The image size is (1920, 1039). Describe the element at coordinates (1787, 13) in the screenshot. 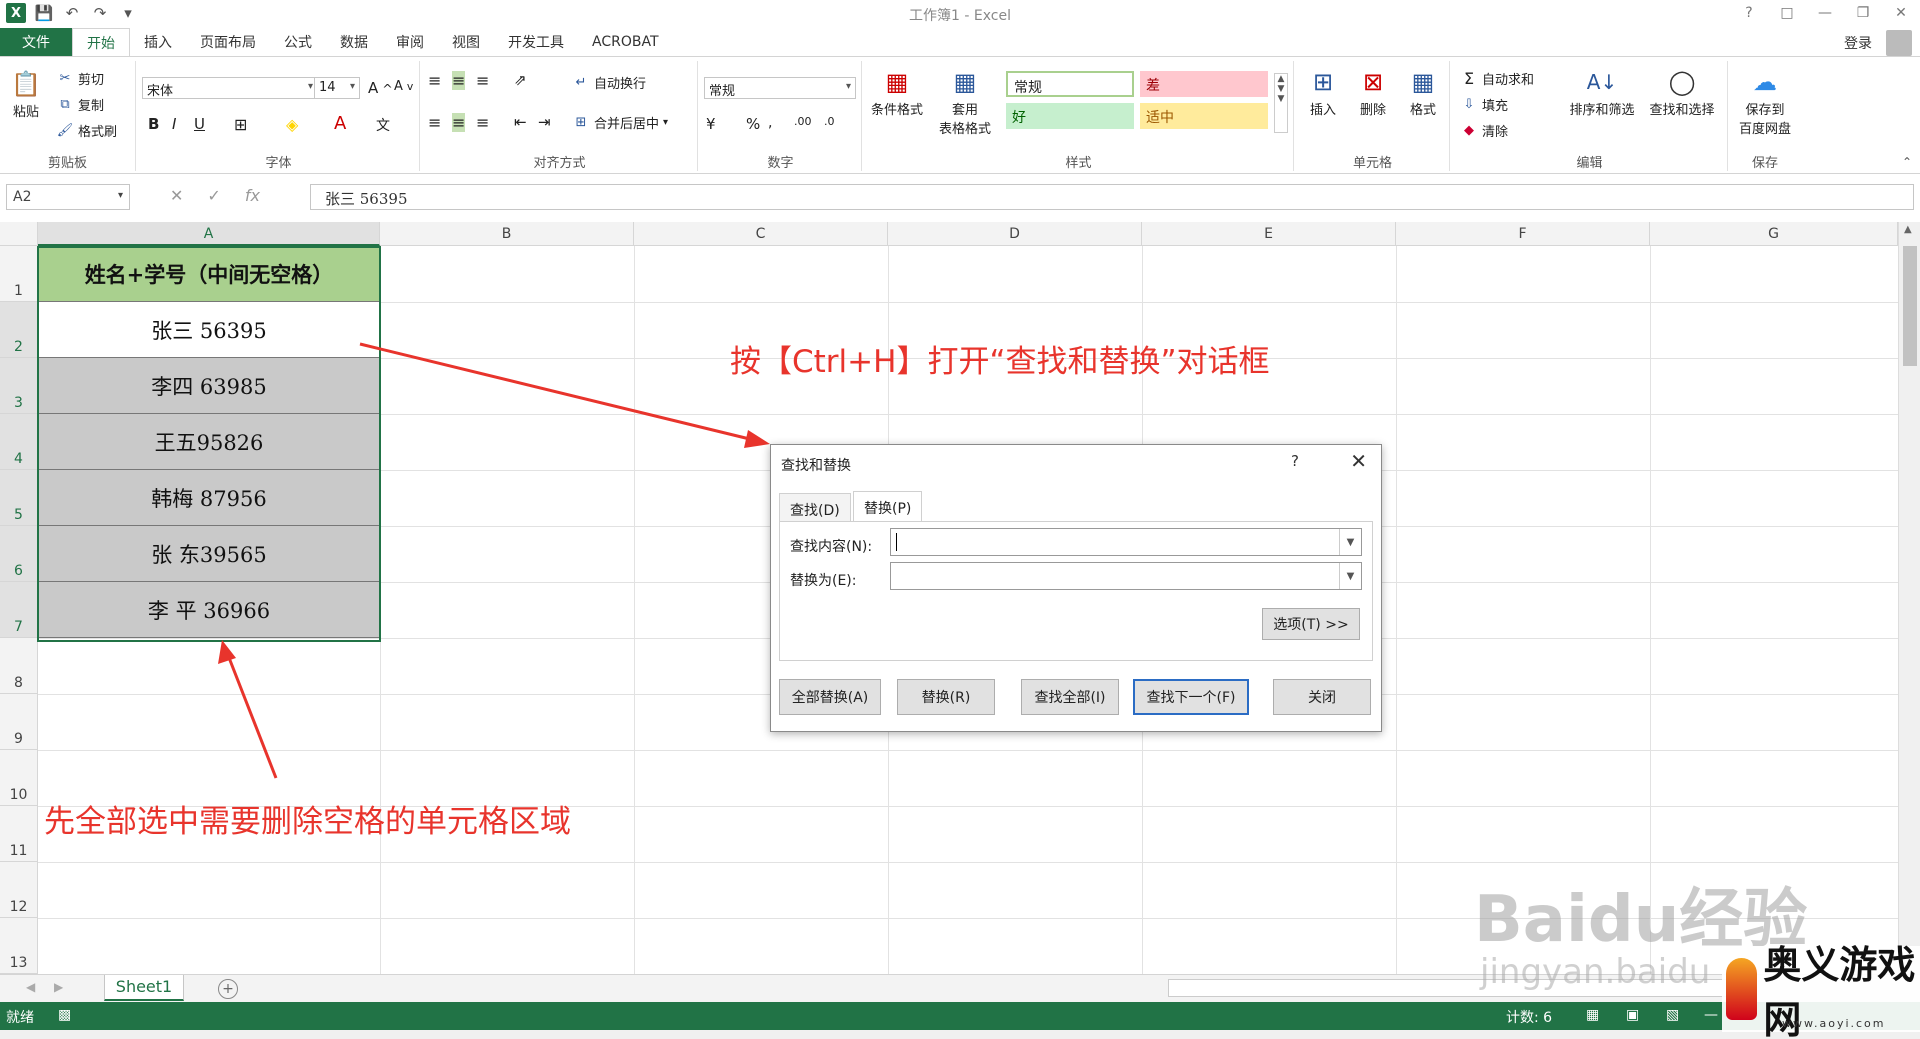

I see `ribbon-display-icon: □` at that location.